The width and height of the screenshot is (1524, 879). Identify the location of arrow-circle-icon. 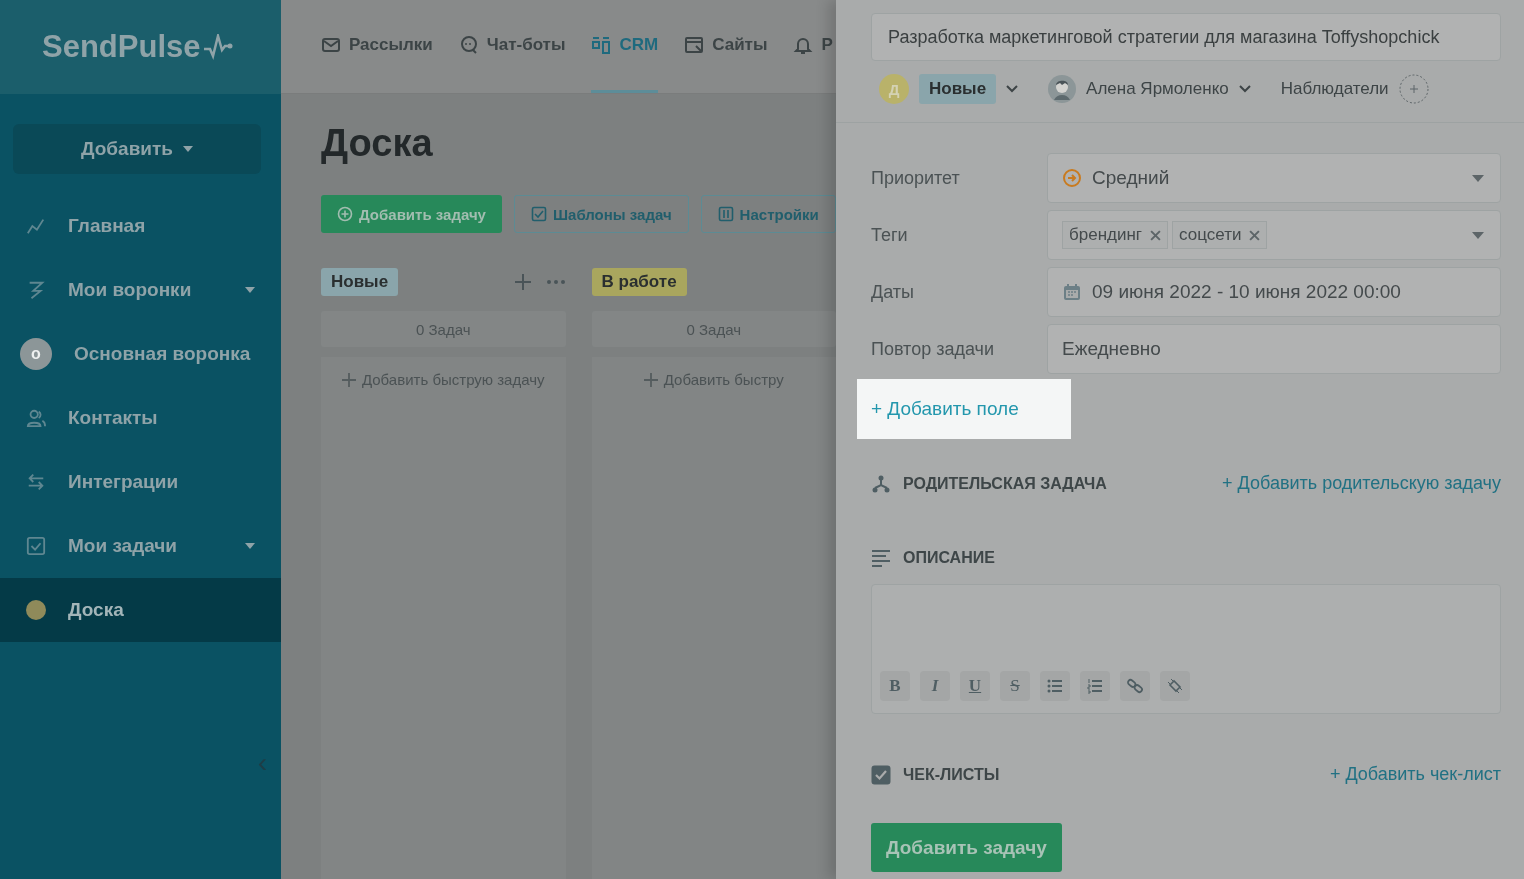
(1072, 178).